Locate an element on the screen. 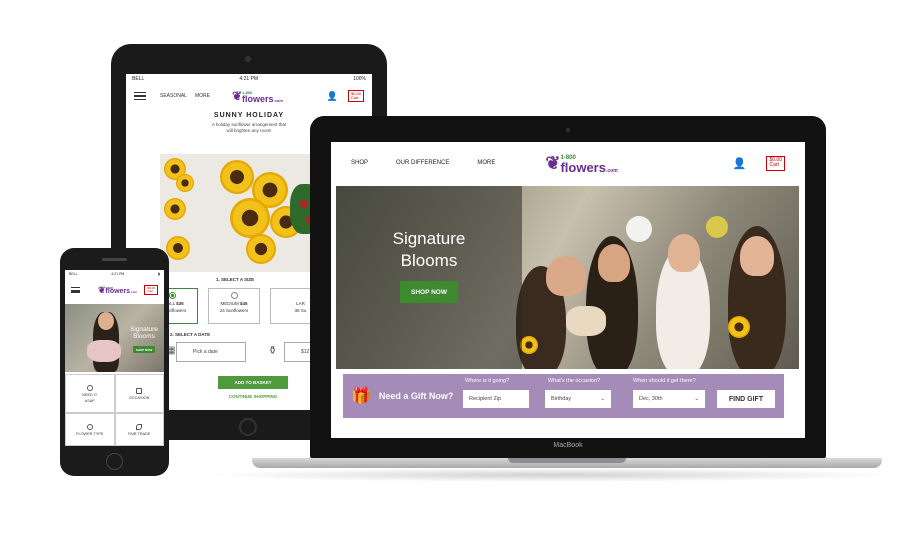 This screenshot has height=552, width=910. delivery-date-select: Dec, 30th ⌄ is located at coordinates (669, 399).